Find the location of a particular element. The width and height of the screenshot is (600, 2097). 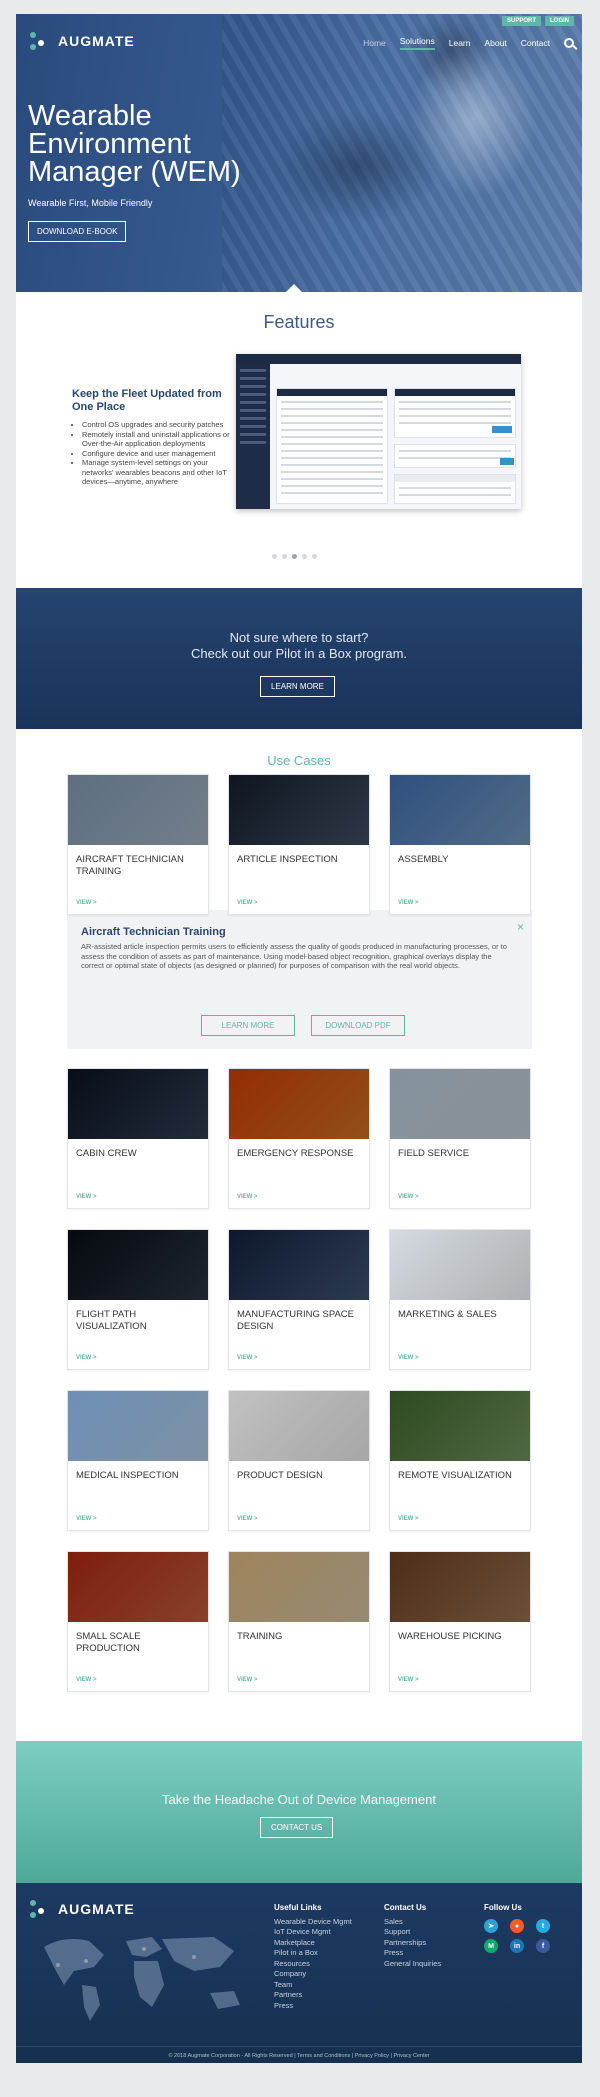

nav-learn: Learn is located at coordinates (460, 43).